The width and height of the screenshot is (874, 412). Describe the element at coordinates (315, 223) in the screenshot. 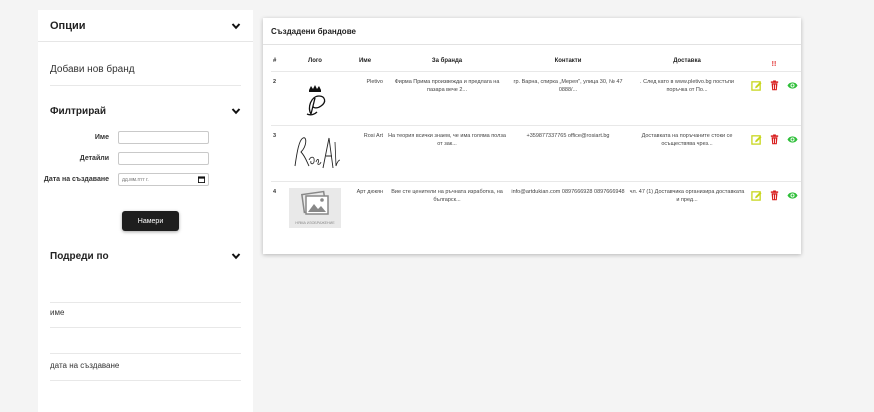

I see `placeholder-text: НЯМА ИЗОБРАЖЕНИЕ` at that location.